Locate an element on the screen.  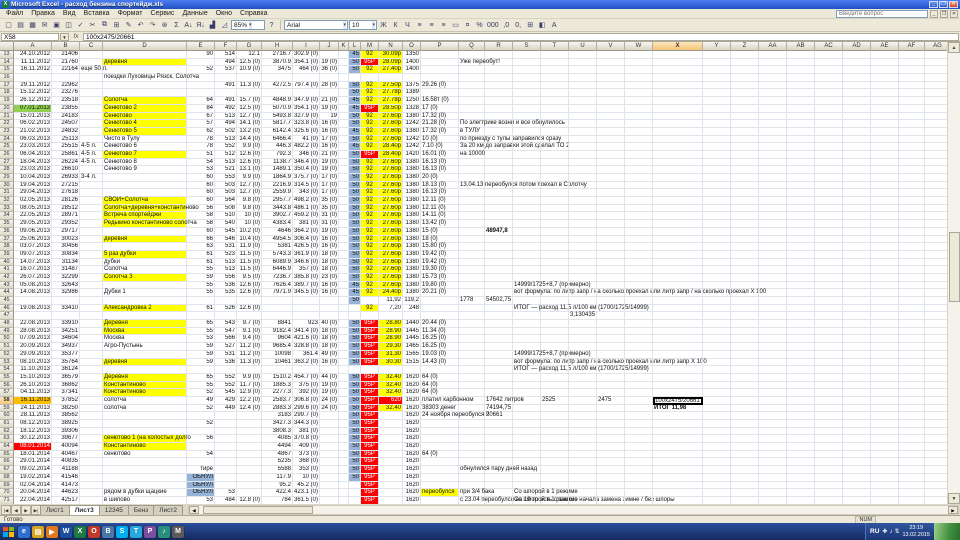
cell-W27 is located at coordinates (639, 162).